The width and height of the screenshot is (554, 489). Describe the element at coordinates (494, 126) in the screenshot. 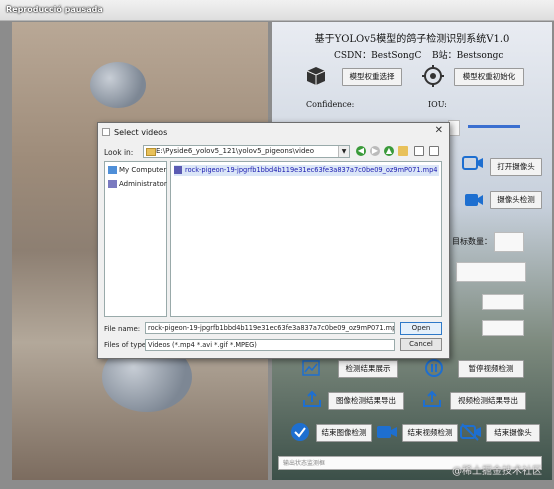

I see `iou-slider` at that location.